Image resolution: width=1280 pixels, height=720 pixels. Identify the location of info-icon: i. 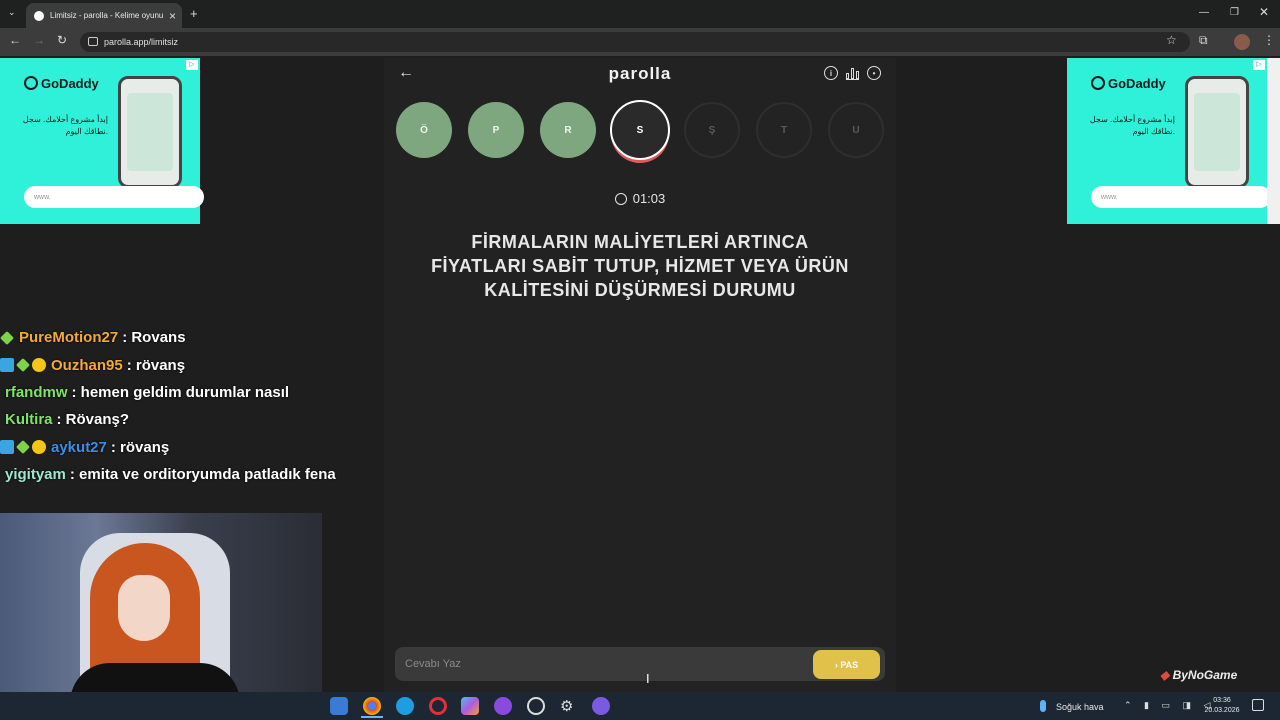
(831, 73).